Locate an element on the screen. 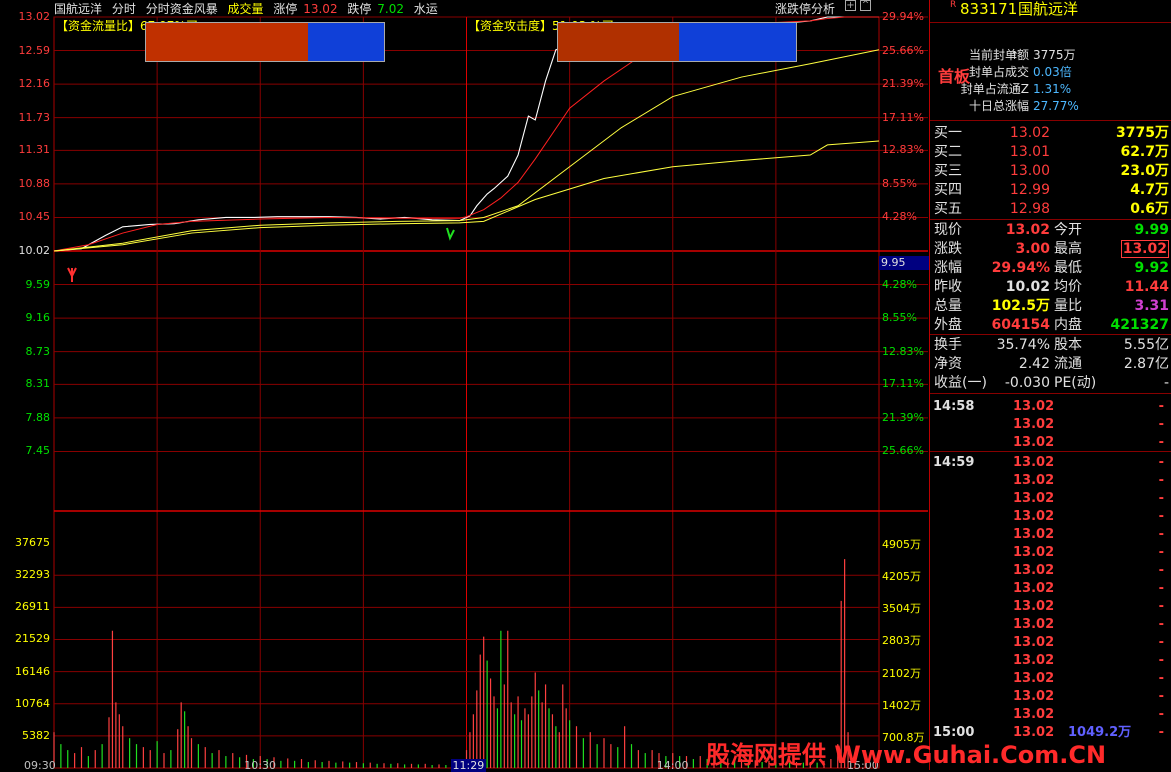  r-icon: R is located at coordinates (953, 5).